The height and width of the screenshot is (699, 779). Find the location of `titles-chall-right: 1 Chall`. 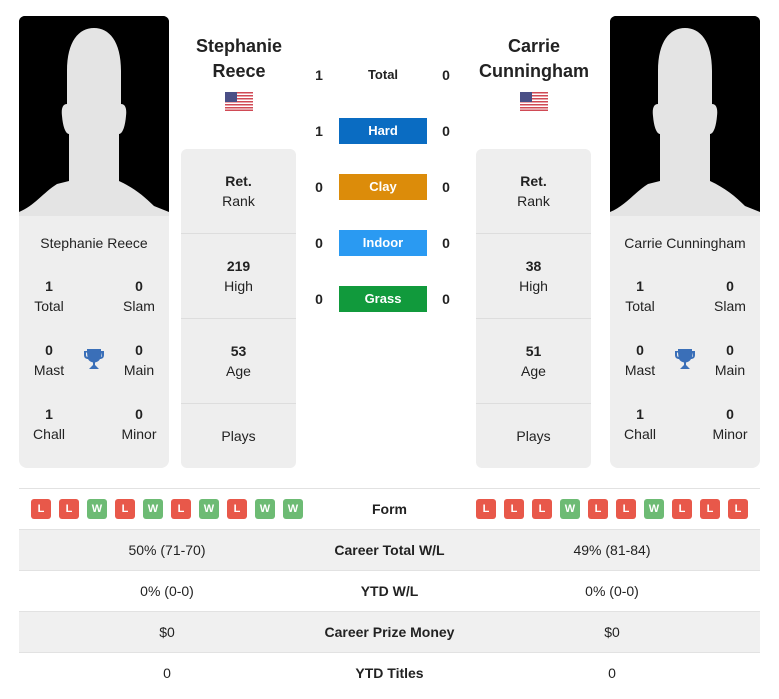

titles-chall-right: 1 Chall is located at coordinates (640, 424).